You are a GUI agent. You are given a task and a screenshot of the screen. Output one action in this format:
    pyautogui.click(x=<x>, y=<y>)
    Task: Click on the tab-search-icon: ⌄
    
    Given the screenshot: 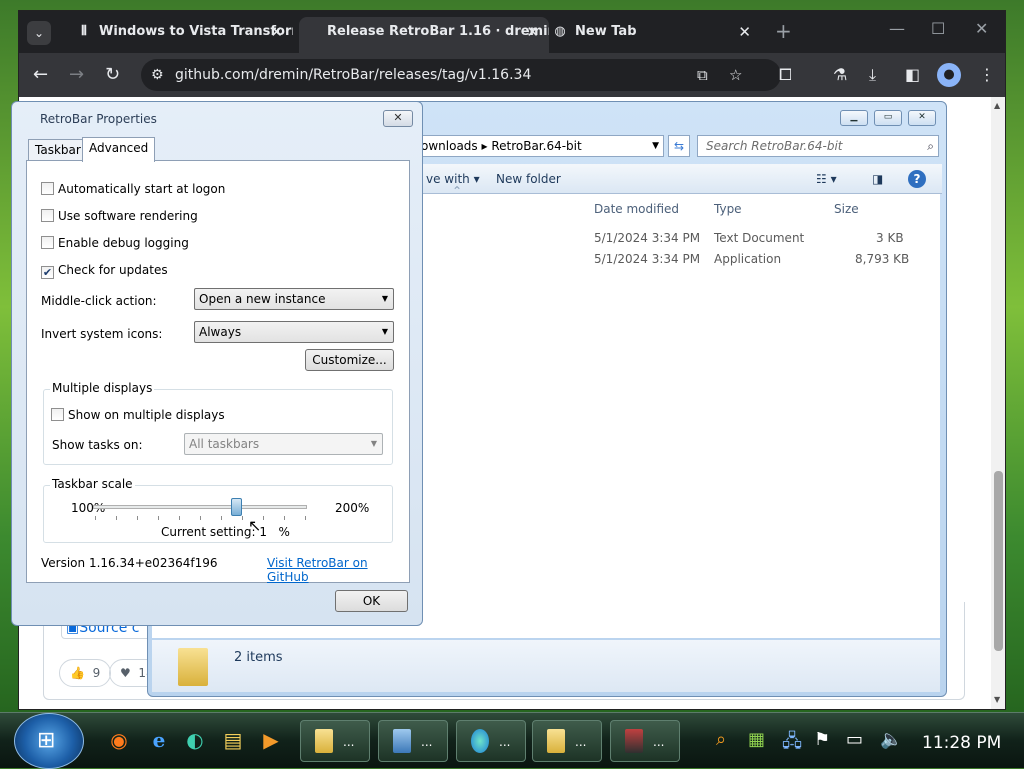 What is the action you would take?
    pyautogui.click(x=39, y=33)
    